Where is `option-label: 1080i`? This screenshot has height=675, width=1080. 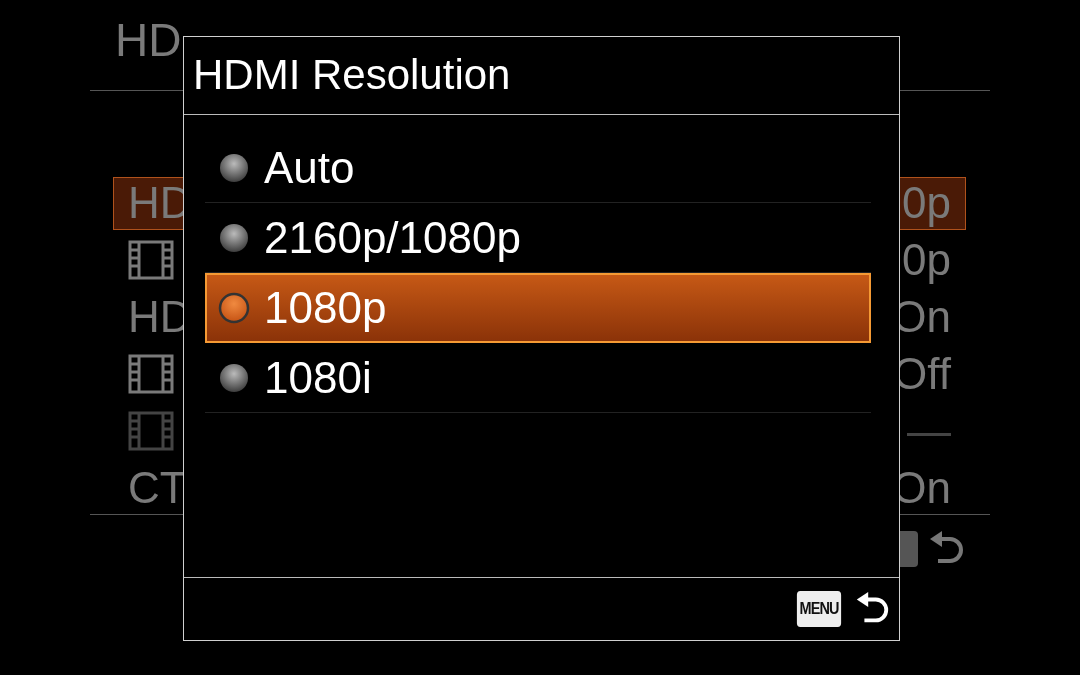 option-label: 1080i is located at coordinates (318, 377).